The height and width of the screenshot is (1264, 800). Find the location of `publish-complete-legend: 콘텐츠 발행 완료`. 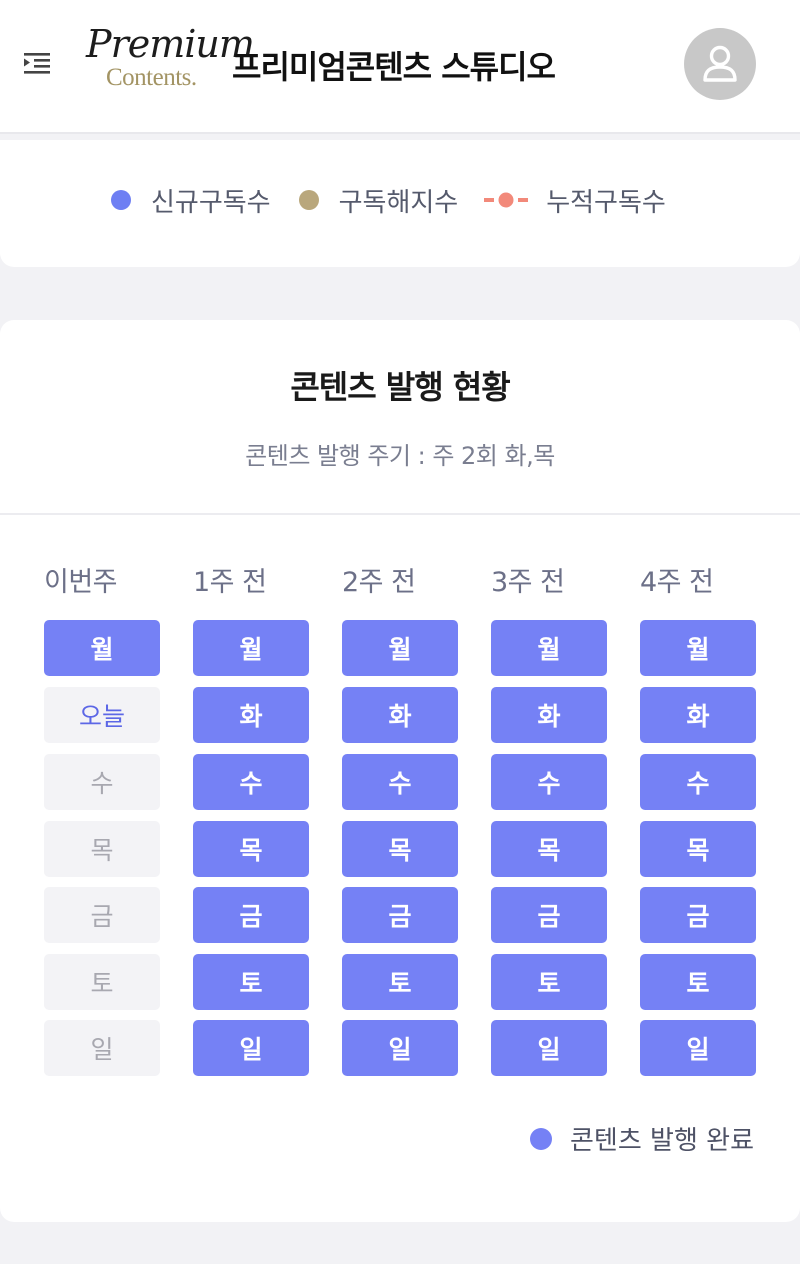

publish-complete-legend: 콘텐츠 발행 완료 is located at coordinates (642, 1138).